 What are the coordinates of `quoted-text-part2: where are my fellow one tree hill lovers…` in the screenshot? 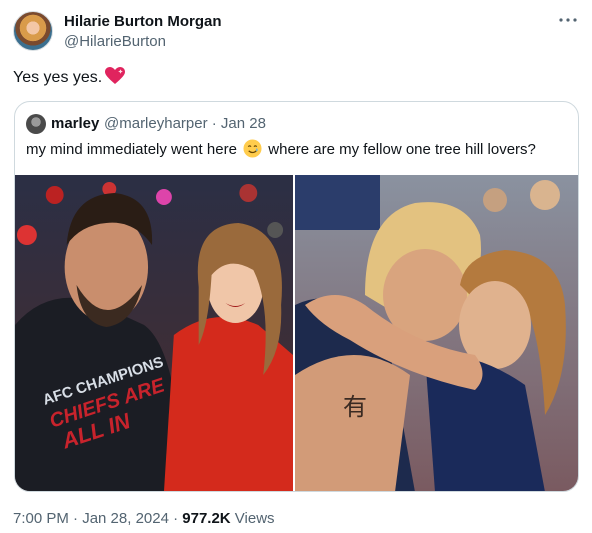 It's located at (402, 149).